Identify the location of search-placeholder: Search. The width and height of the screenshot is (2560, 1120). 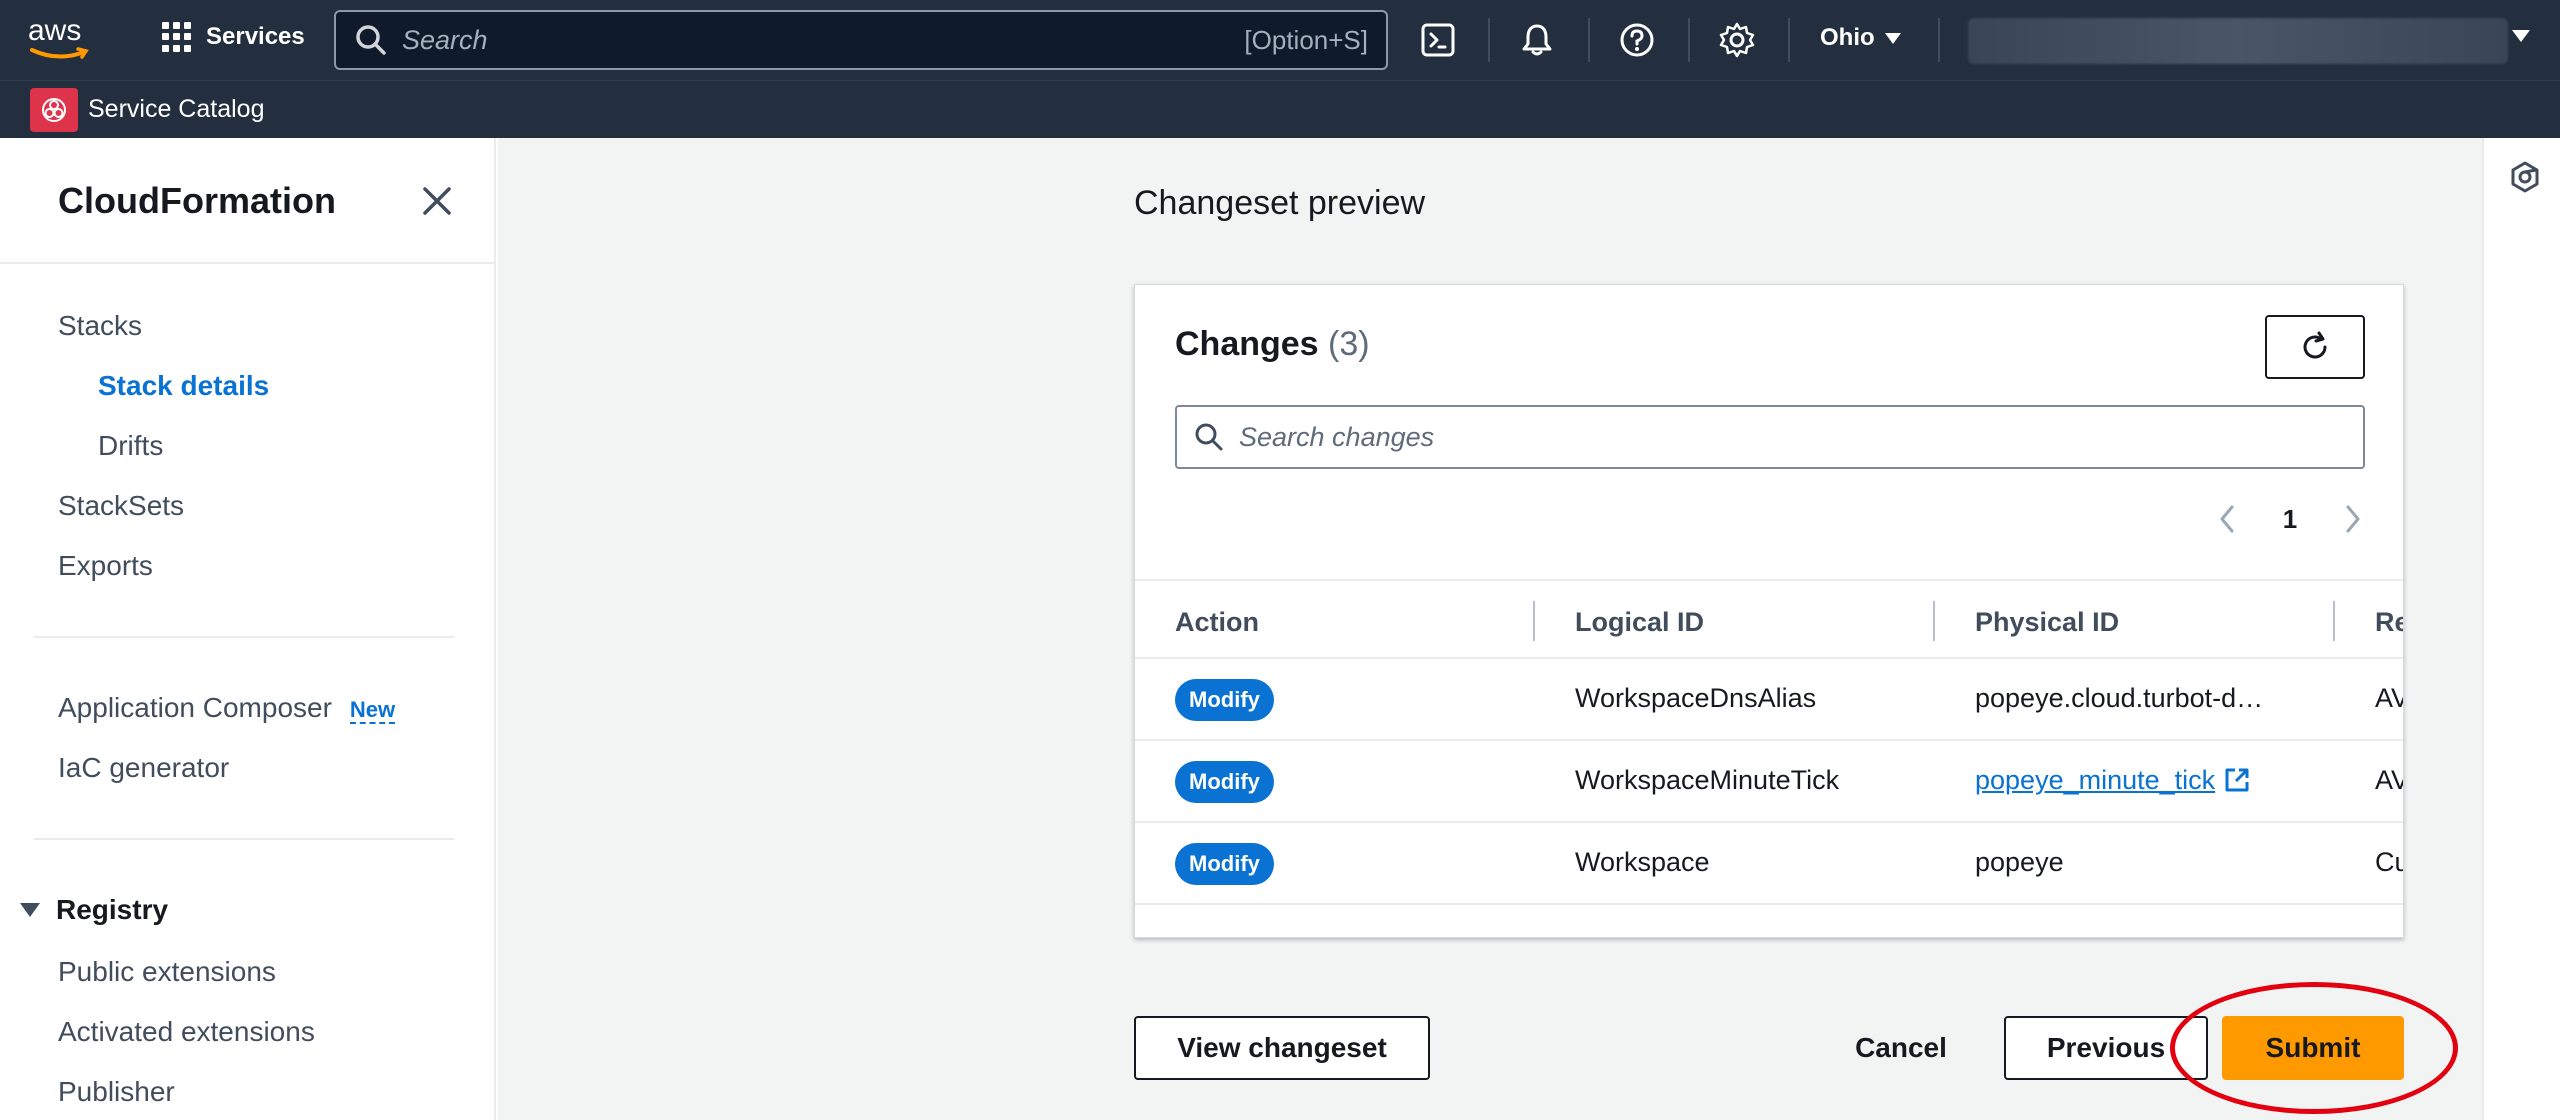
(445, 39).